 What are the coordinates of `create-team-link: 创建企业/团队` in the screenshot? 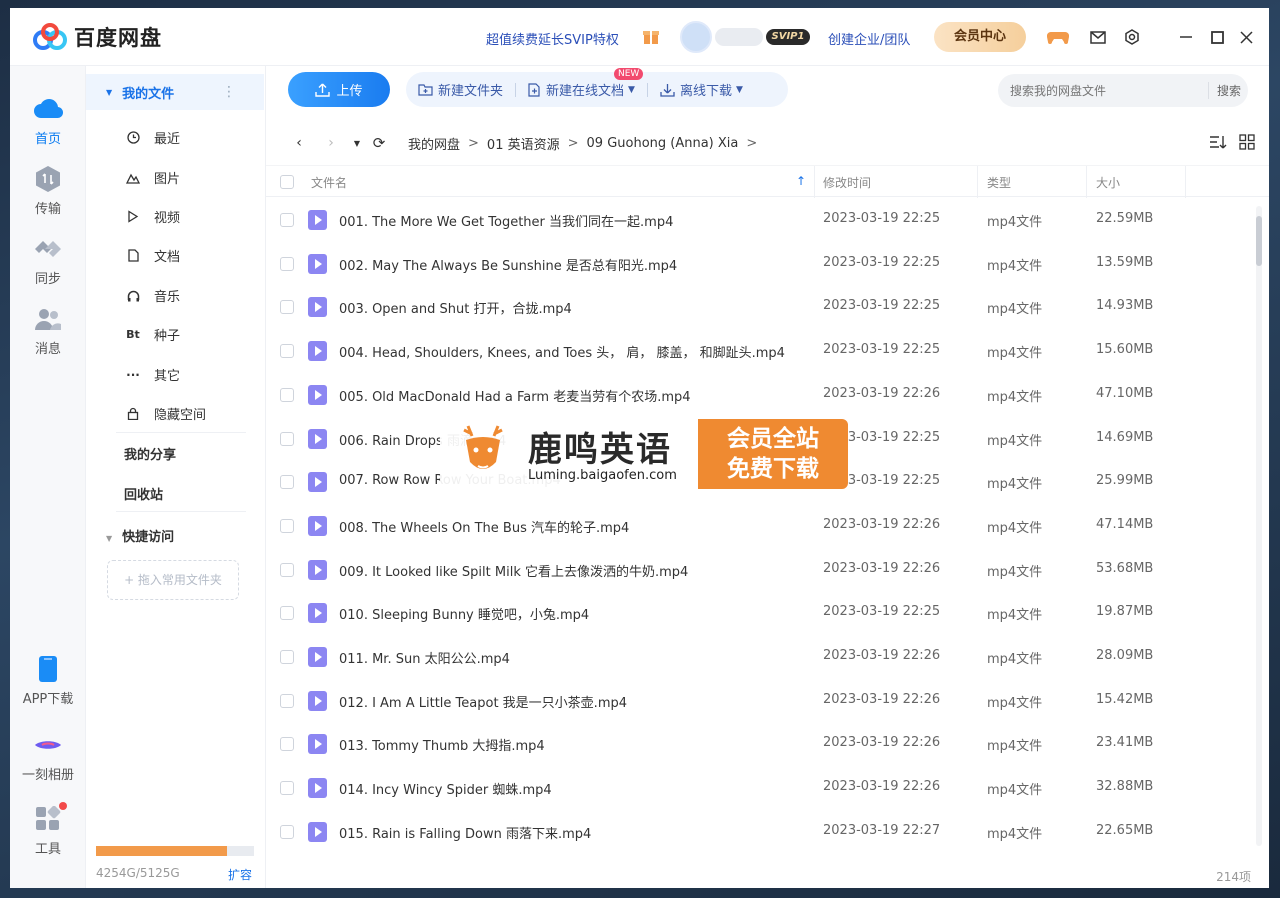 It's located at (869, 38).